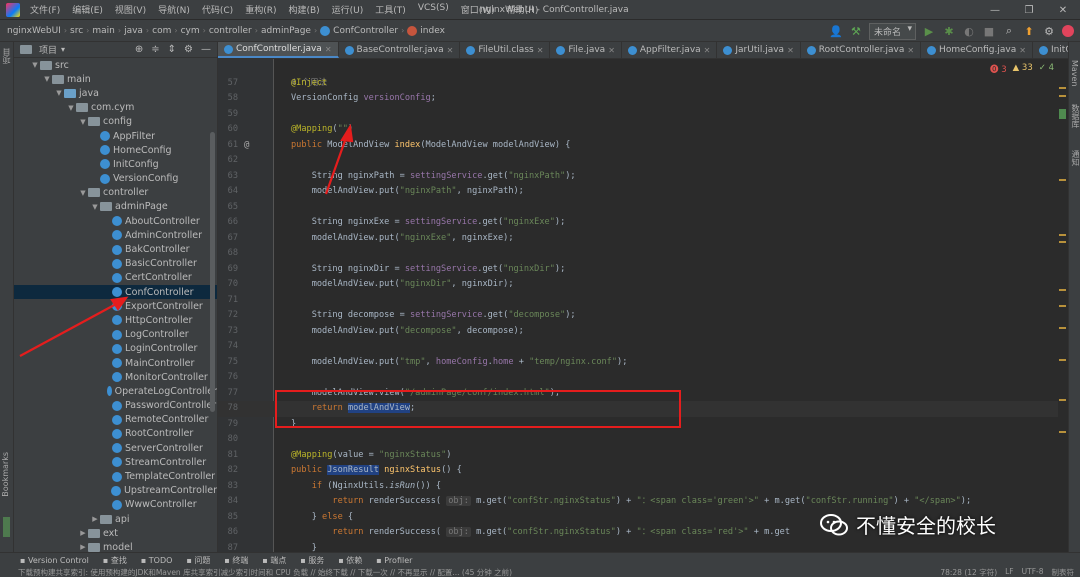 The width and height of the screenshot is (1080, 577). What do you see at coordinates (115, 560) in the screenshot?
I see `tool-window-button: ▪ 查找` at bounding box center [115, 560].